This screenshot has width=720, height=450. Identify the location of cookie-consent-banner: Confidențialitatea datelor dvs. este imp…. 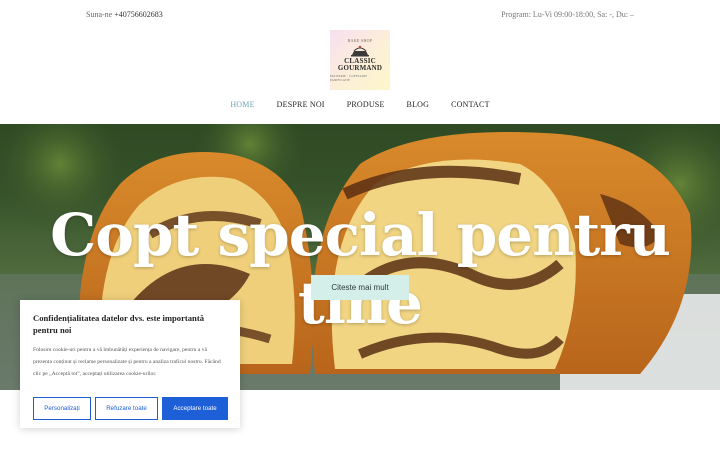
(130, 364).